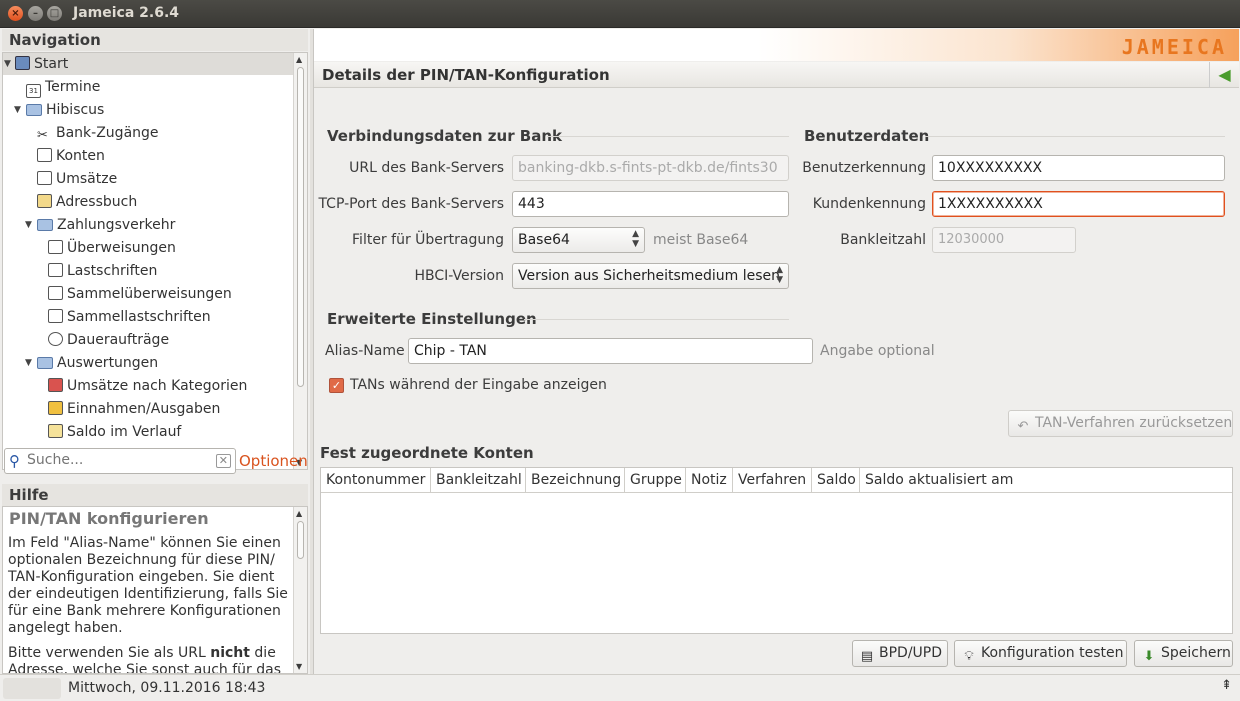 The height and width of the screenshot is (701, 1240). What do you see at coordinates (167, 688) in the screenshot?
I see `status-datetime: Mittwoch, 09.11.2016 18:43` at bounding box center [167, 688].